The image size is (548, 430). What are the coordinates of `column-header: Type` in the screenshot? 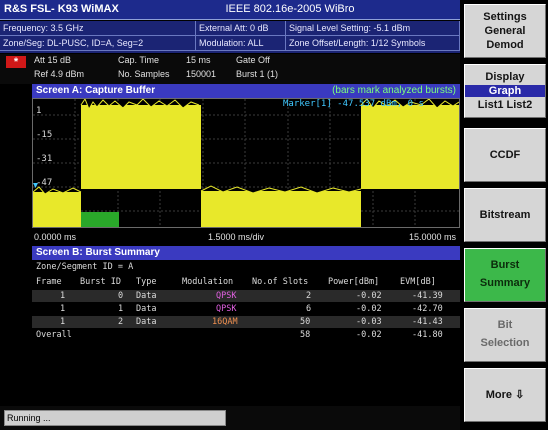 It's located at (146, 282).